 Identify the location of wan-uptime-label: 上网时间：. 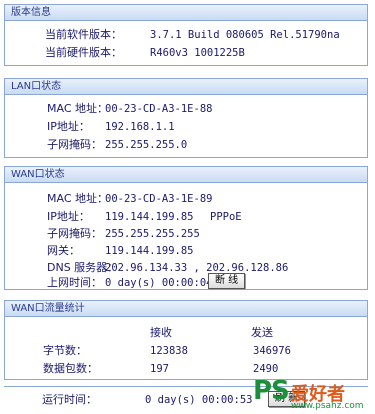
(74, 282).